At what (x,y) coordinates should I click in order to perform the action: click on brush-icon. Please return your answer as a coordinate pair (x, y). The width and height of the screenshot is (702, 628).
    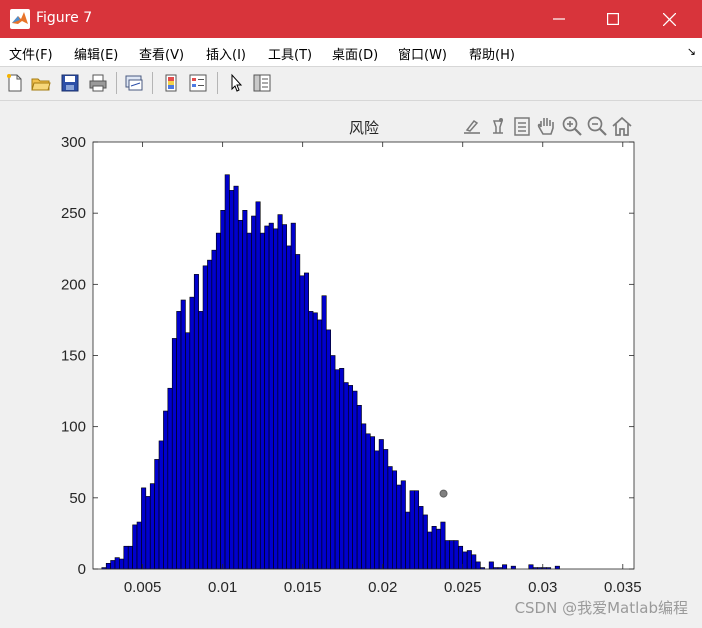
    Looking at the image, I should click on (472, 126).